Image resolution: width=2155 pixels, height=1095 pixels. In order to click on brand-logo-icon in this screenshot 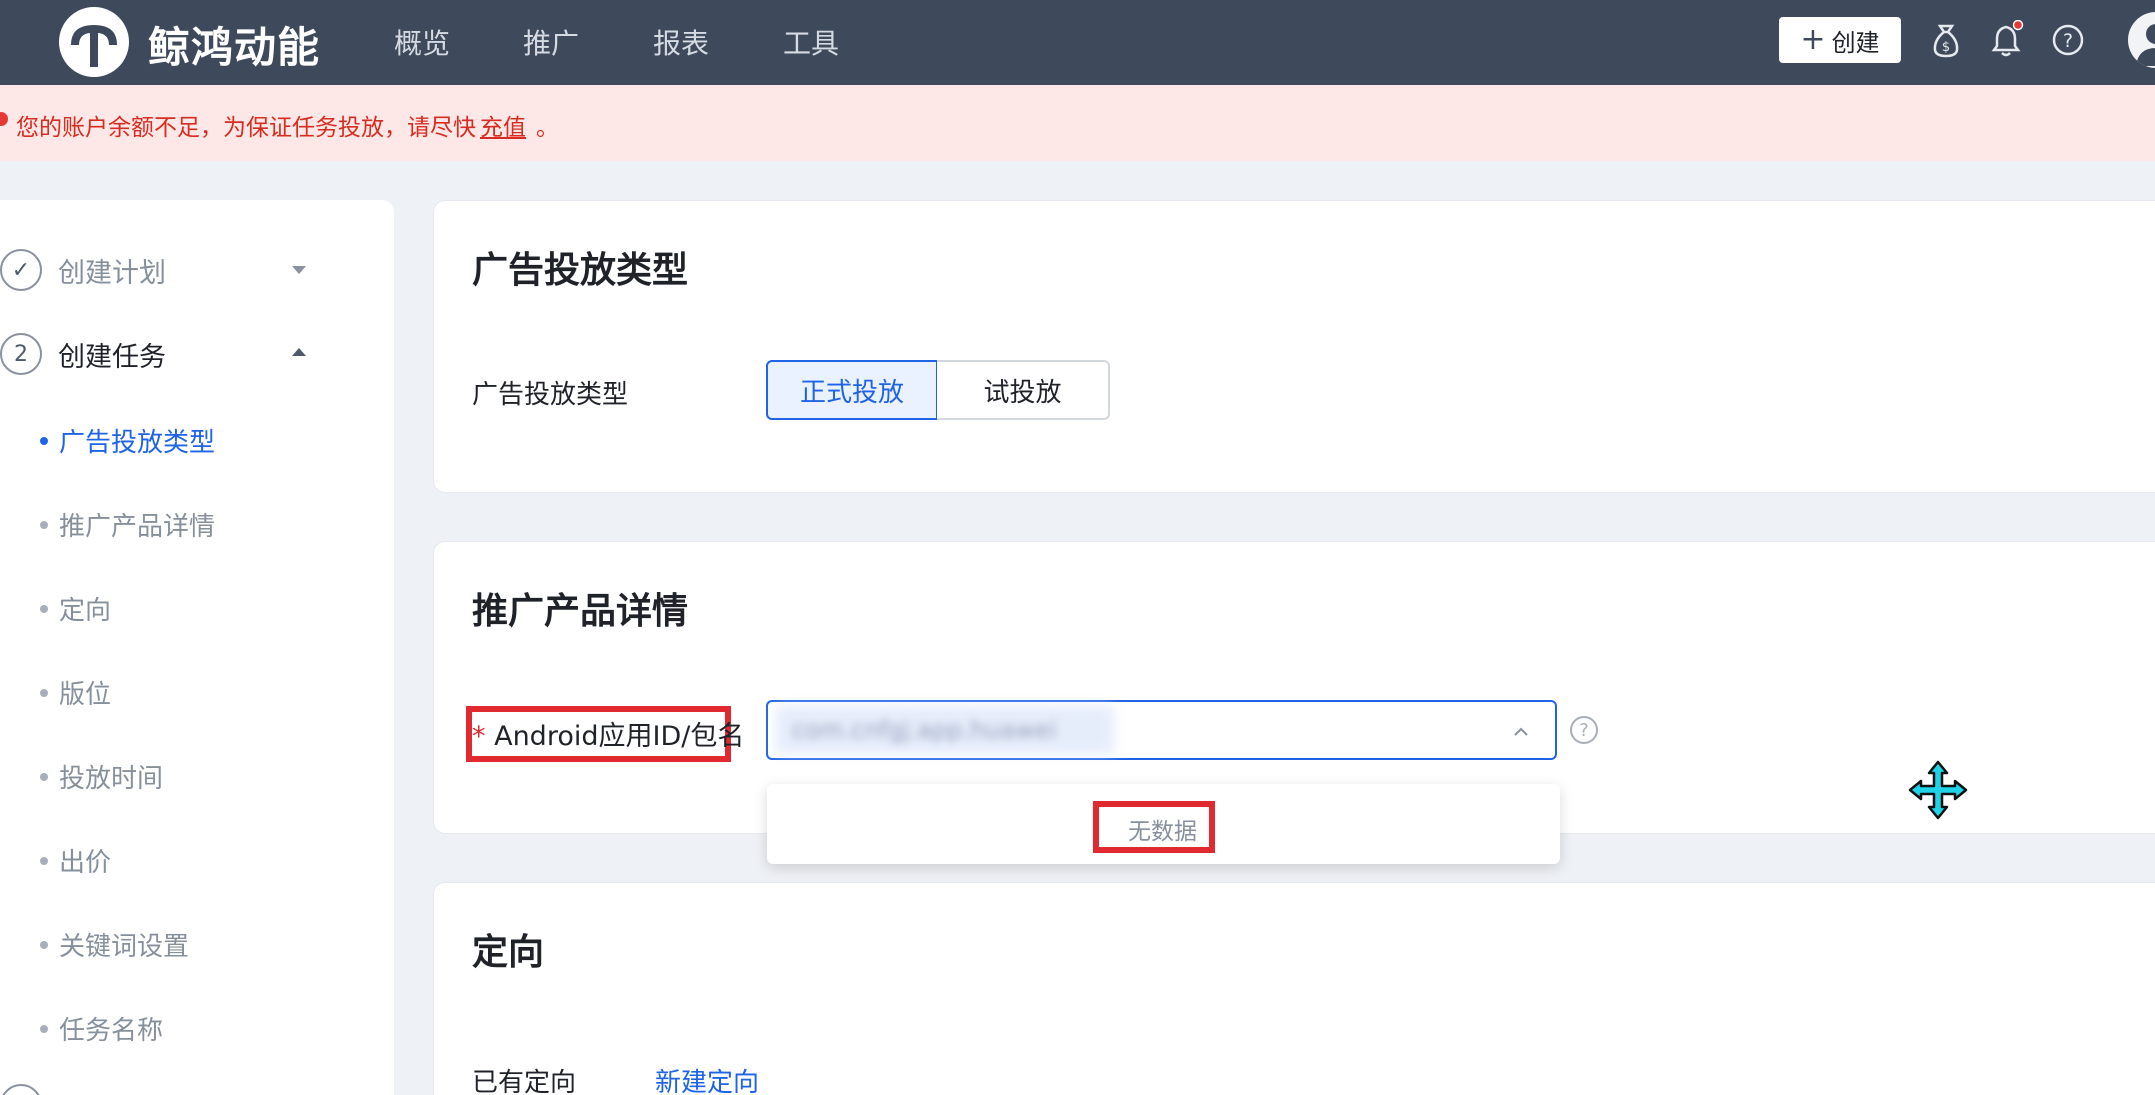, I will do `click(94, 42)`.